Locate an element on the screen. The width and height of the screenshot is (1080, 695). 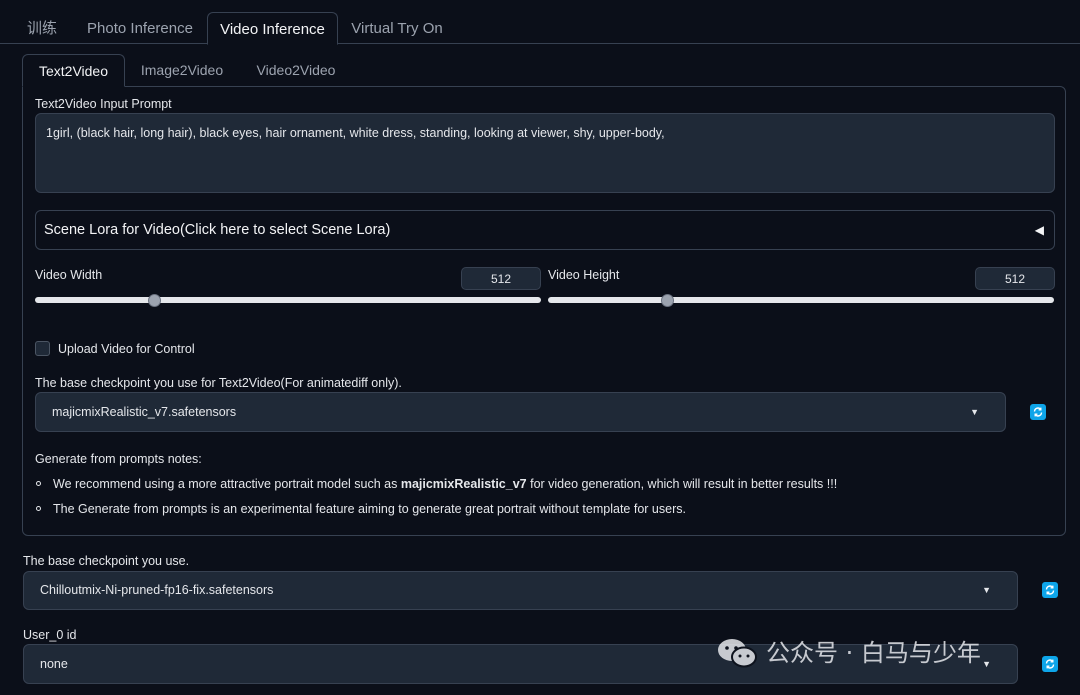
video-height-slider is located at coordinates (801, 300).